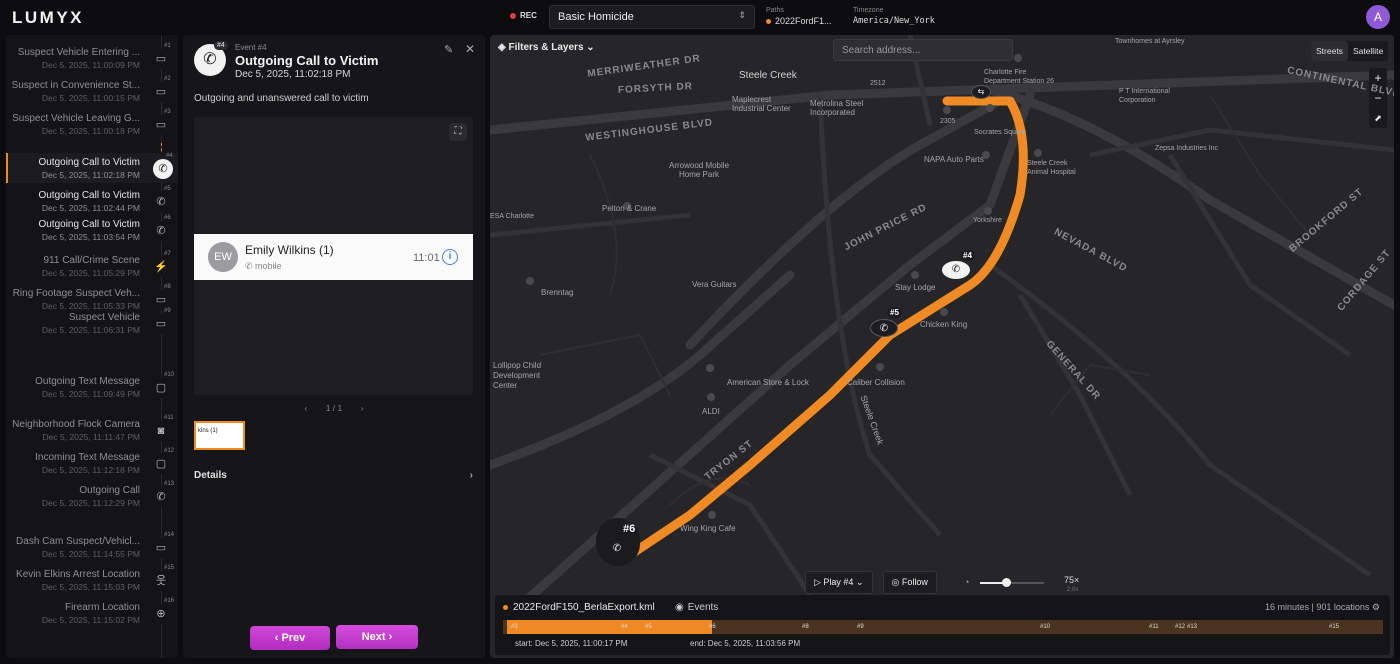 The width and height of the screenshot is (1400, 664). What do you see at coordinates (1006, 582) in the screenshot?
I see `speed-knob` at bounding box center [1006, 582].